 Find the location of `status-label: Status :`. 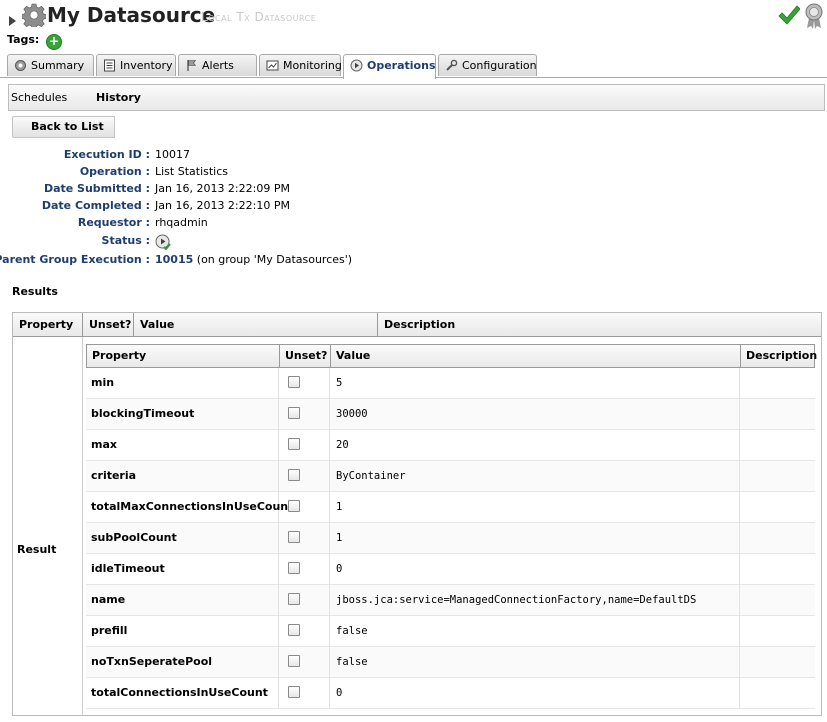

status-label: Status : is located at coordinates (125, 240).